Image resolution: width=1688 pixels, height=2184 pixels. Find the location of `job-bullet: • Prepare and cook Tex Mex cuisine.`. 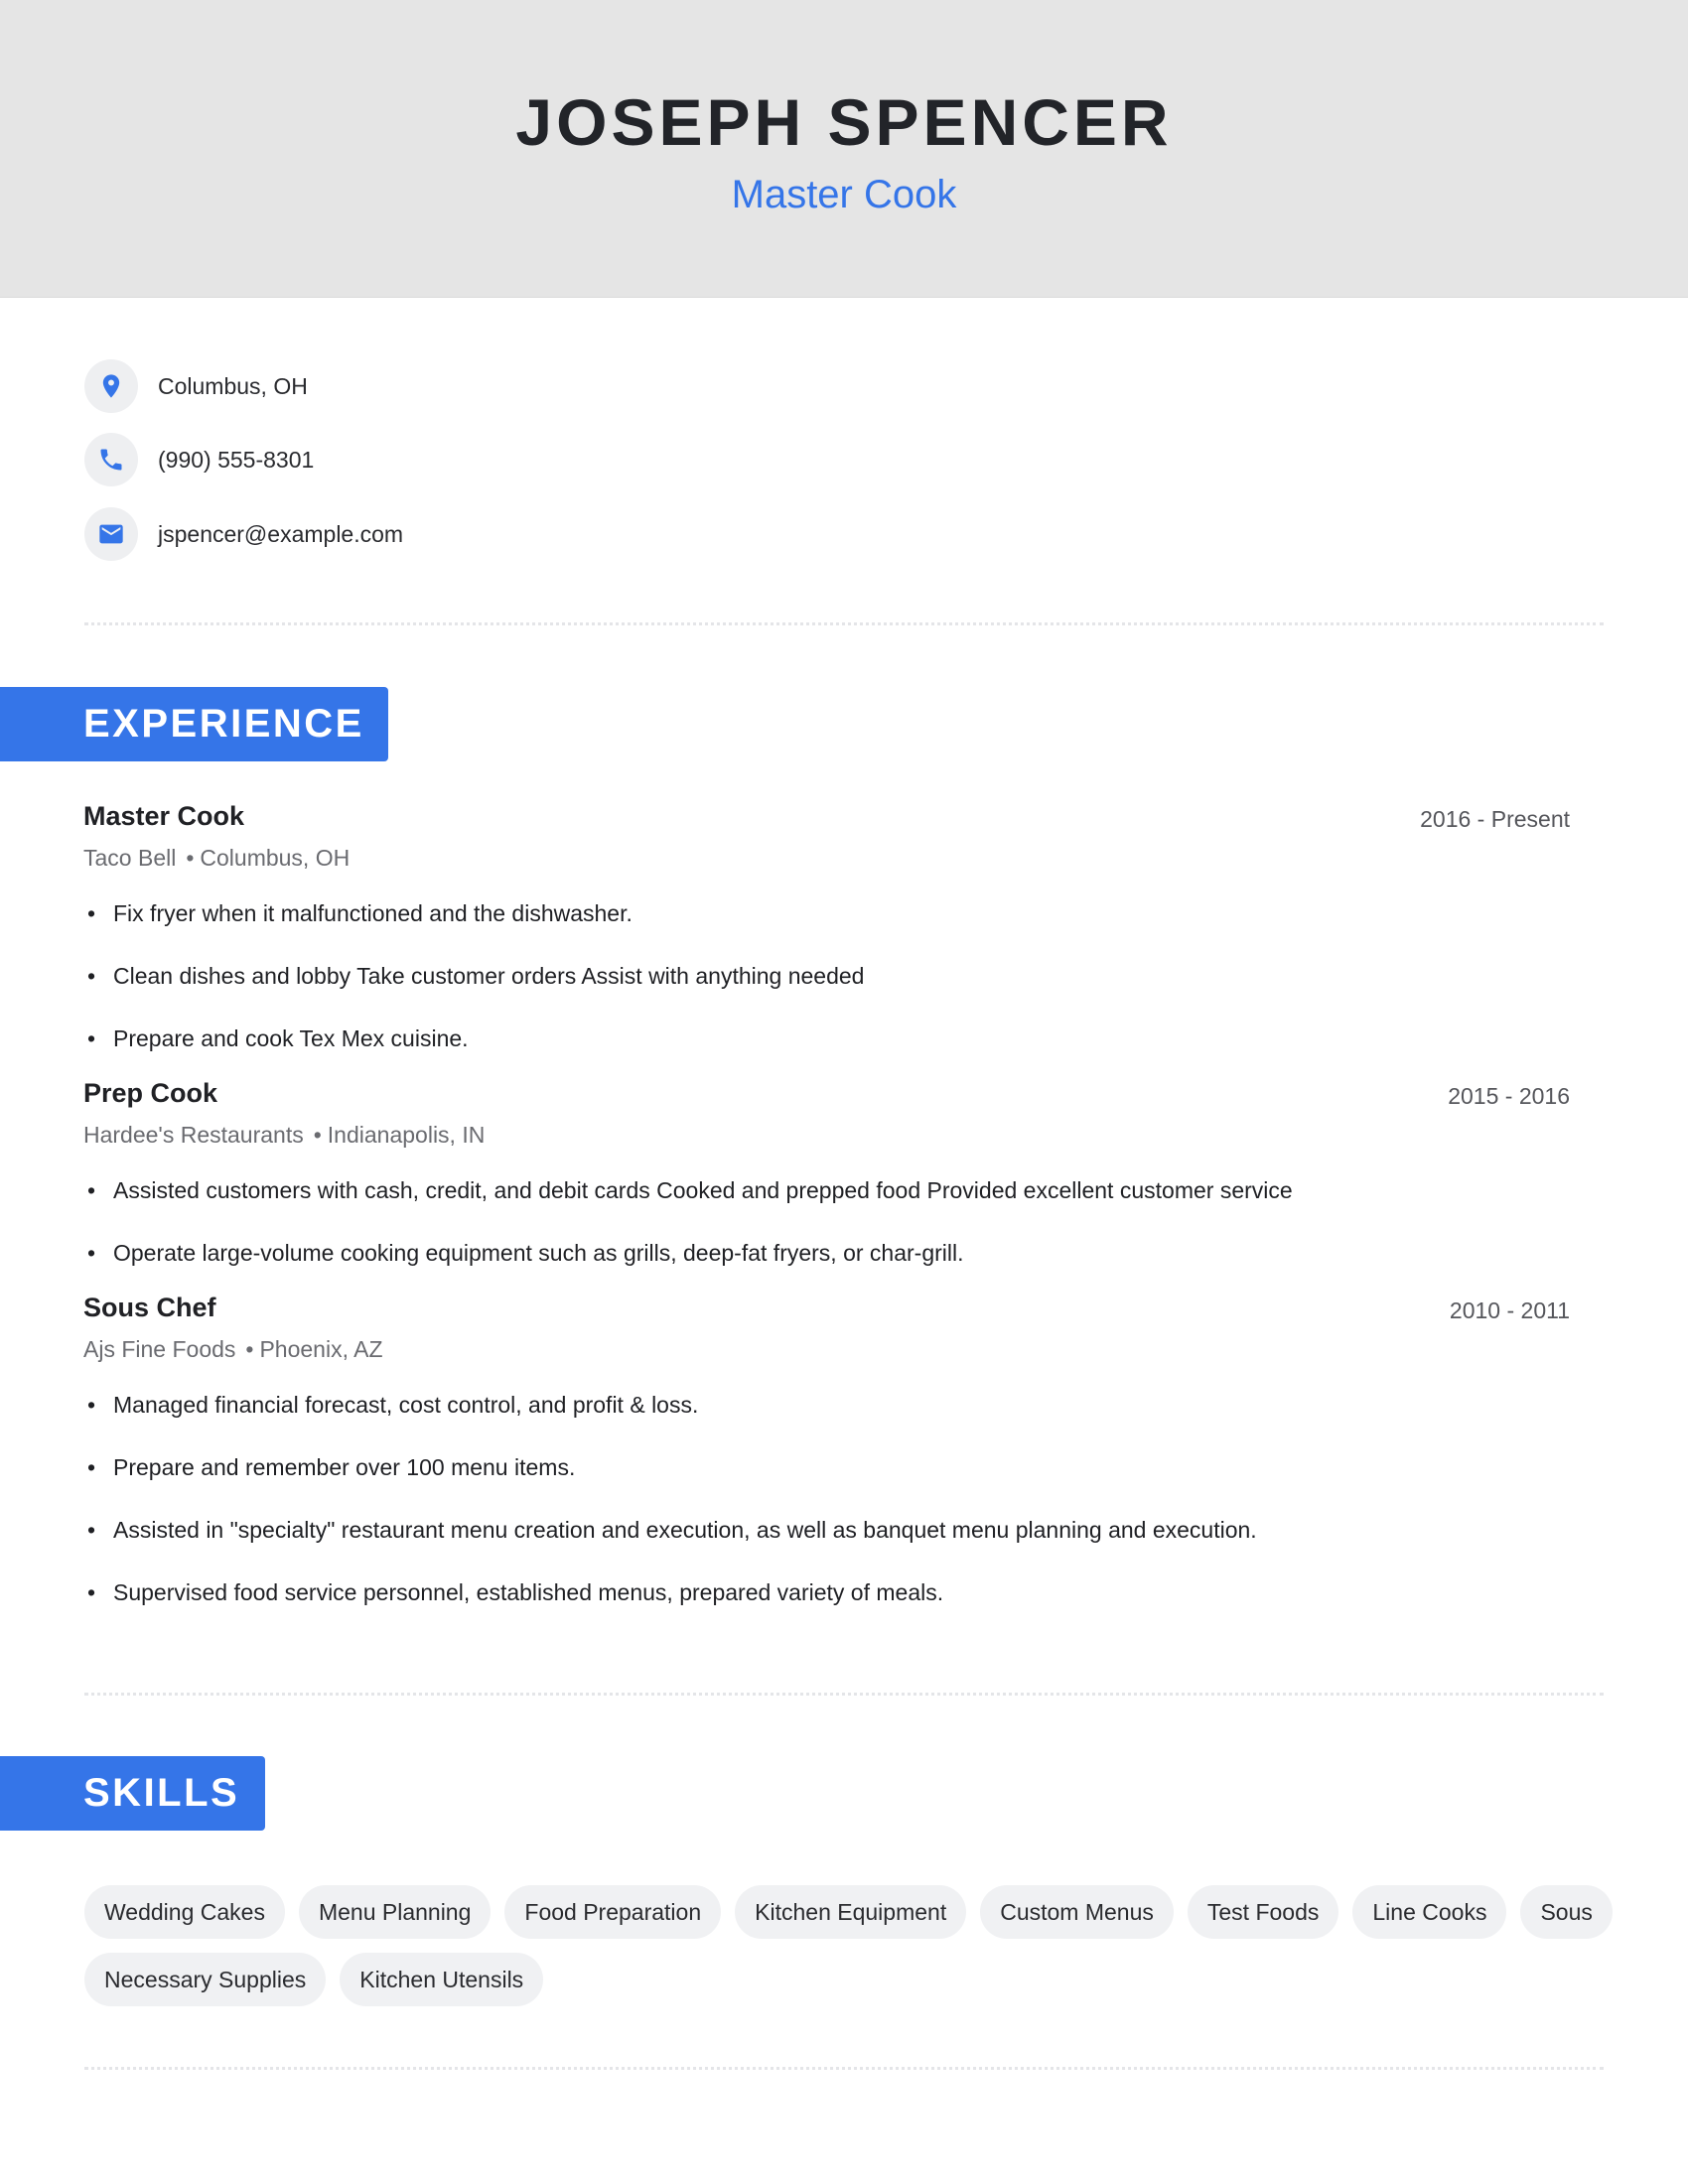

job-bullet: • Prepare and cook Tex Mex cuisine. is located at coordinates (278, 1038).